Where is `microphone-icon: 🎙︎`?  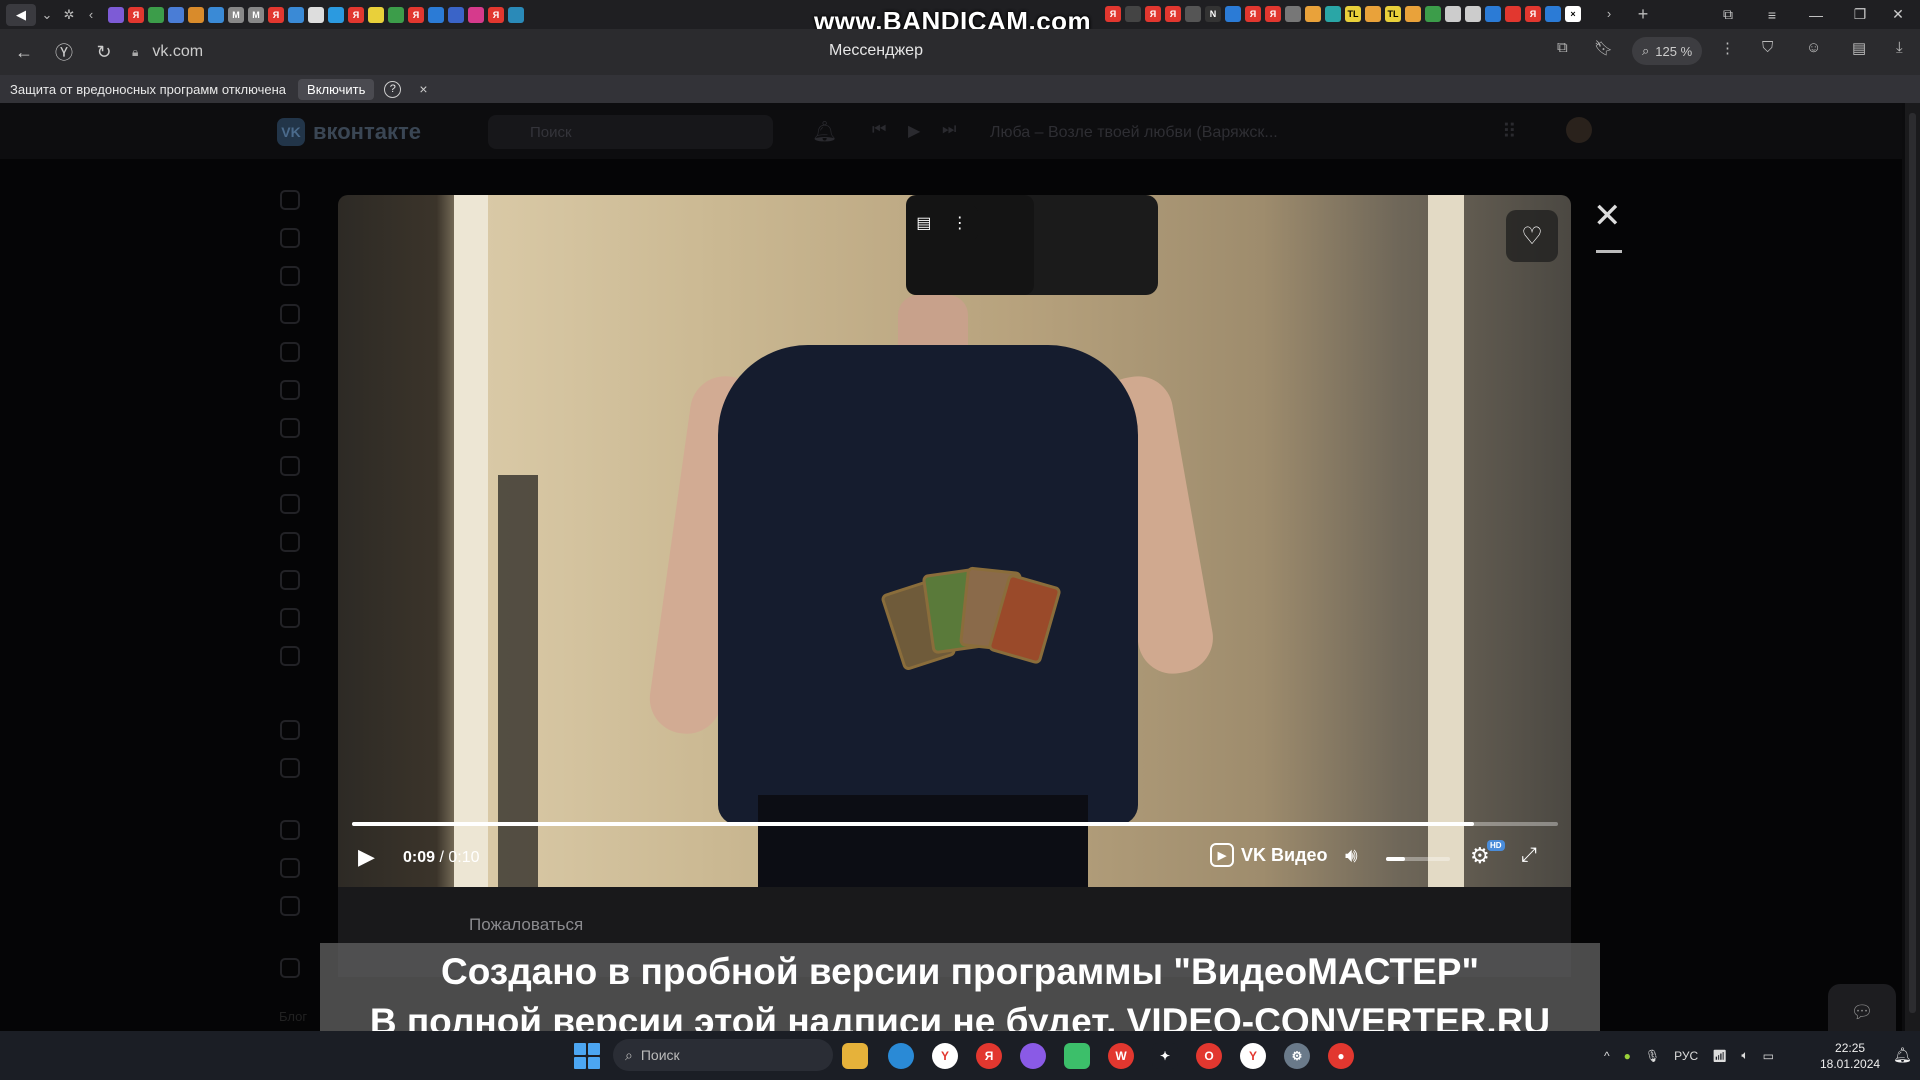
microphone-icon: 🎙︎ is located at coordinates (1652, 1056).